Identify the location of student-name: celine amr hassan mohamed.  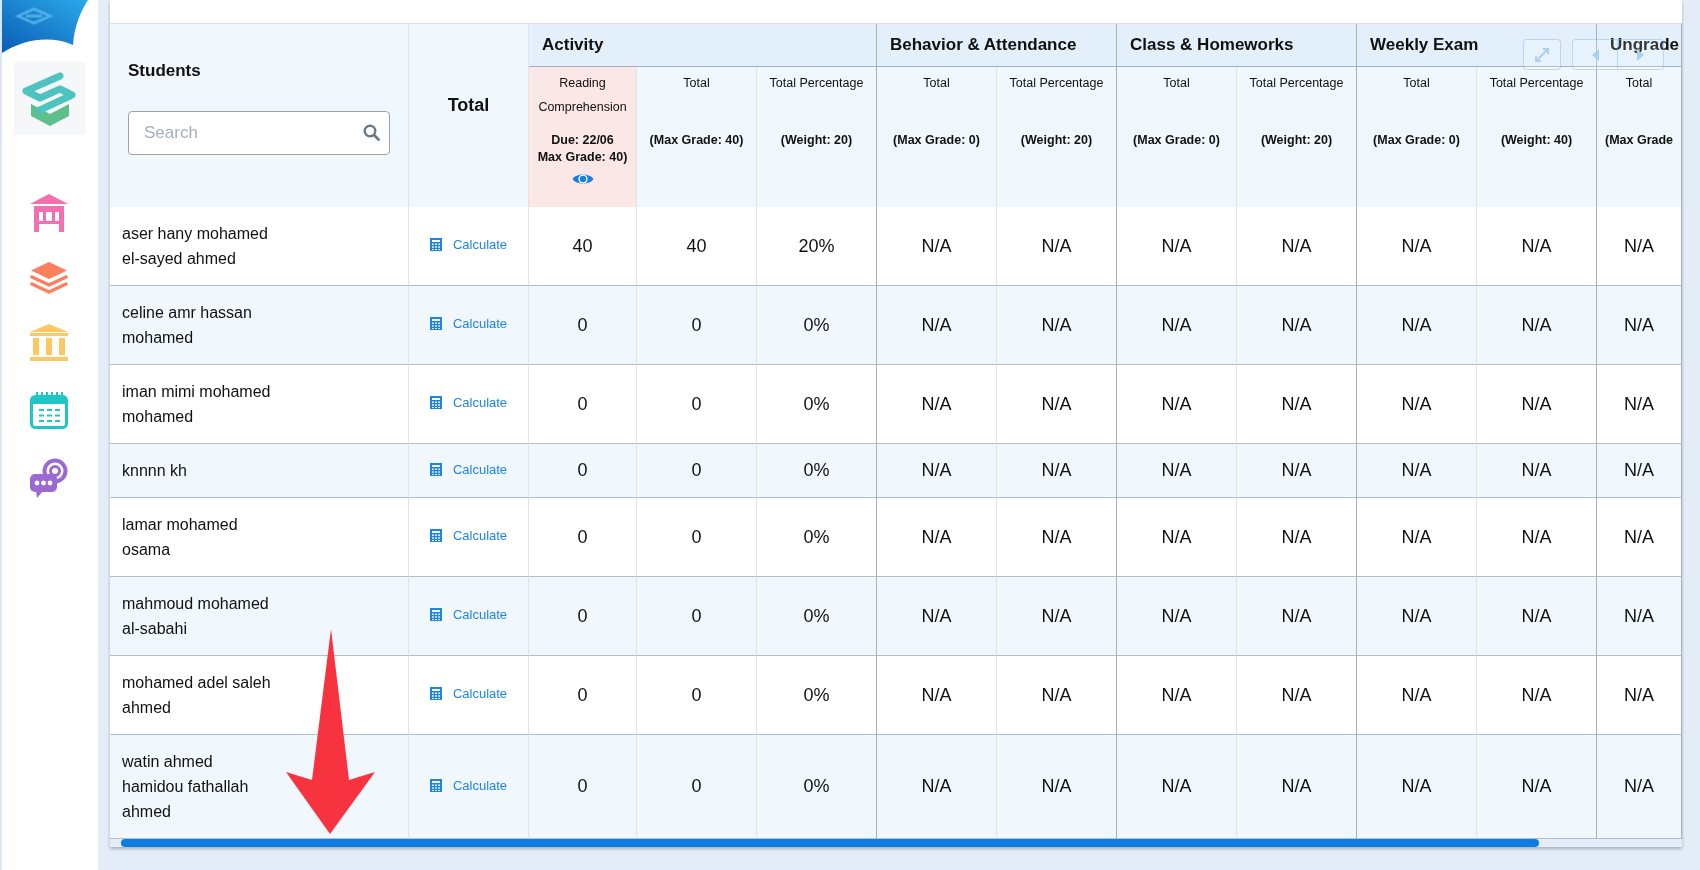
(187, 325).